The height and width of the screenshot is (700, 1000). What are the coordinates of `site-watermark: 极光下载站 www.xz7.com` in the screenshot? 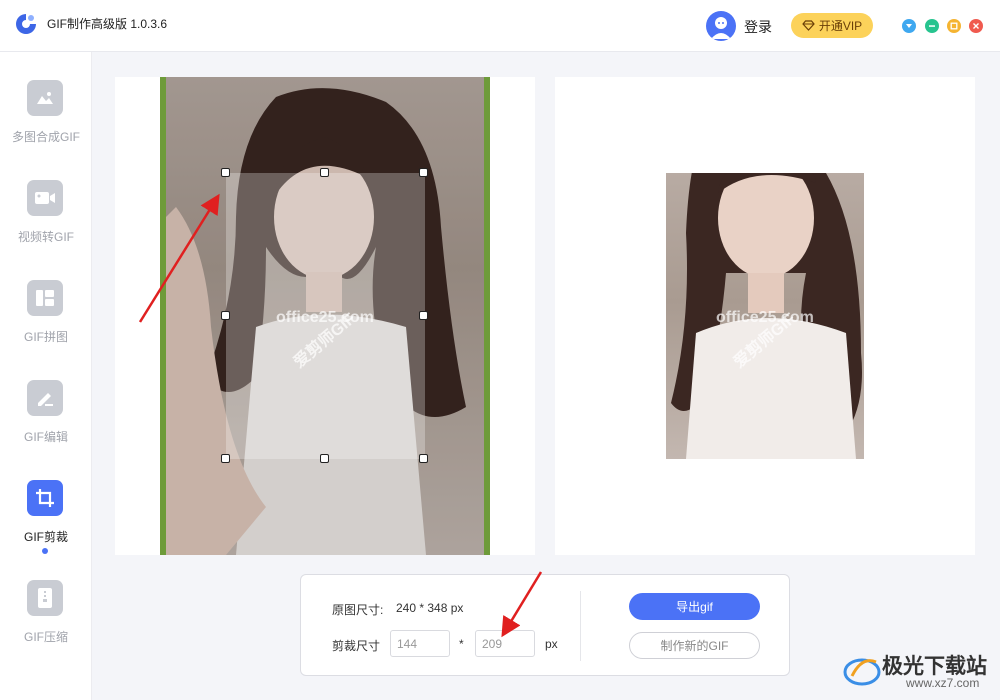 It's located at (920, 673).